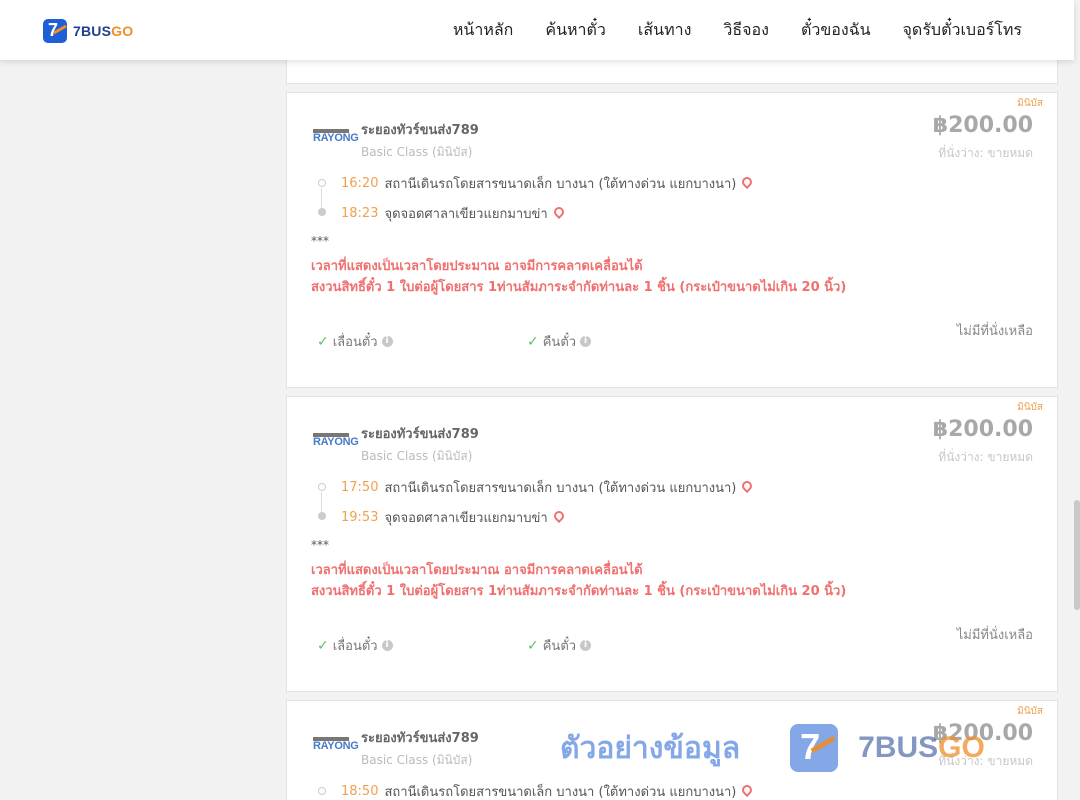 The image size is (1080, 800). What do you see at coordinates (360, 487) in the screenshot?
I see `depart-time: 17:50` at bounding box center [360, 487].